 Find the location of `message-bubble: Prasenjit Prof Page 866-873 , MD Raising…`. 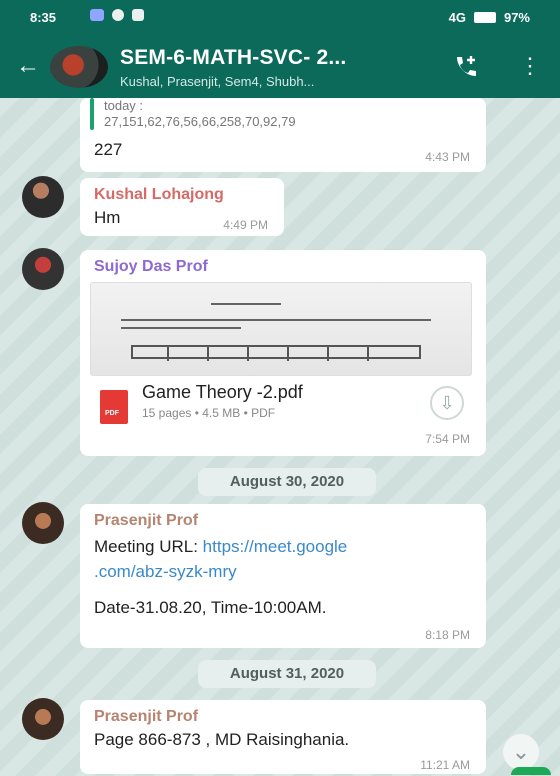

message-bubble: Prasenjit Prof Page 866-873 , MD Raising… is located at coordinates (283, 737).